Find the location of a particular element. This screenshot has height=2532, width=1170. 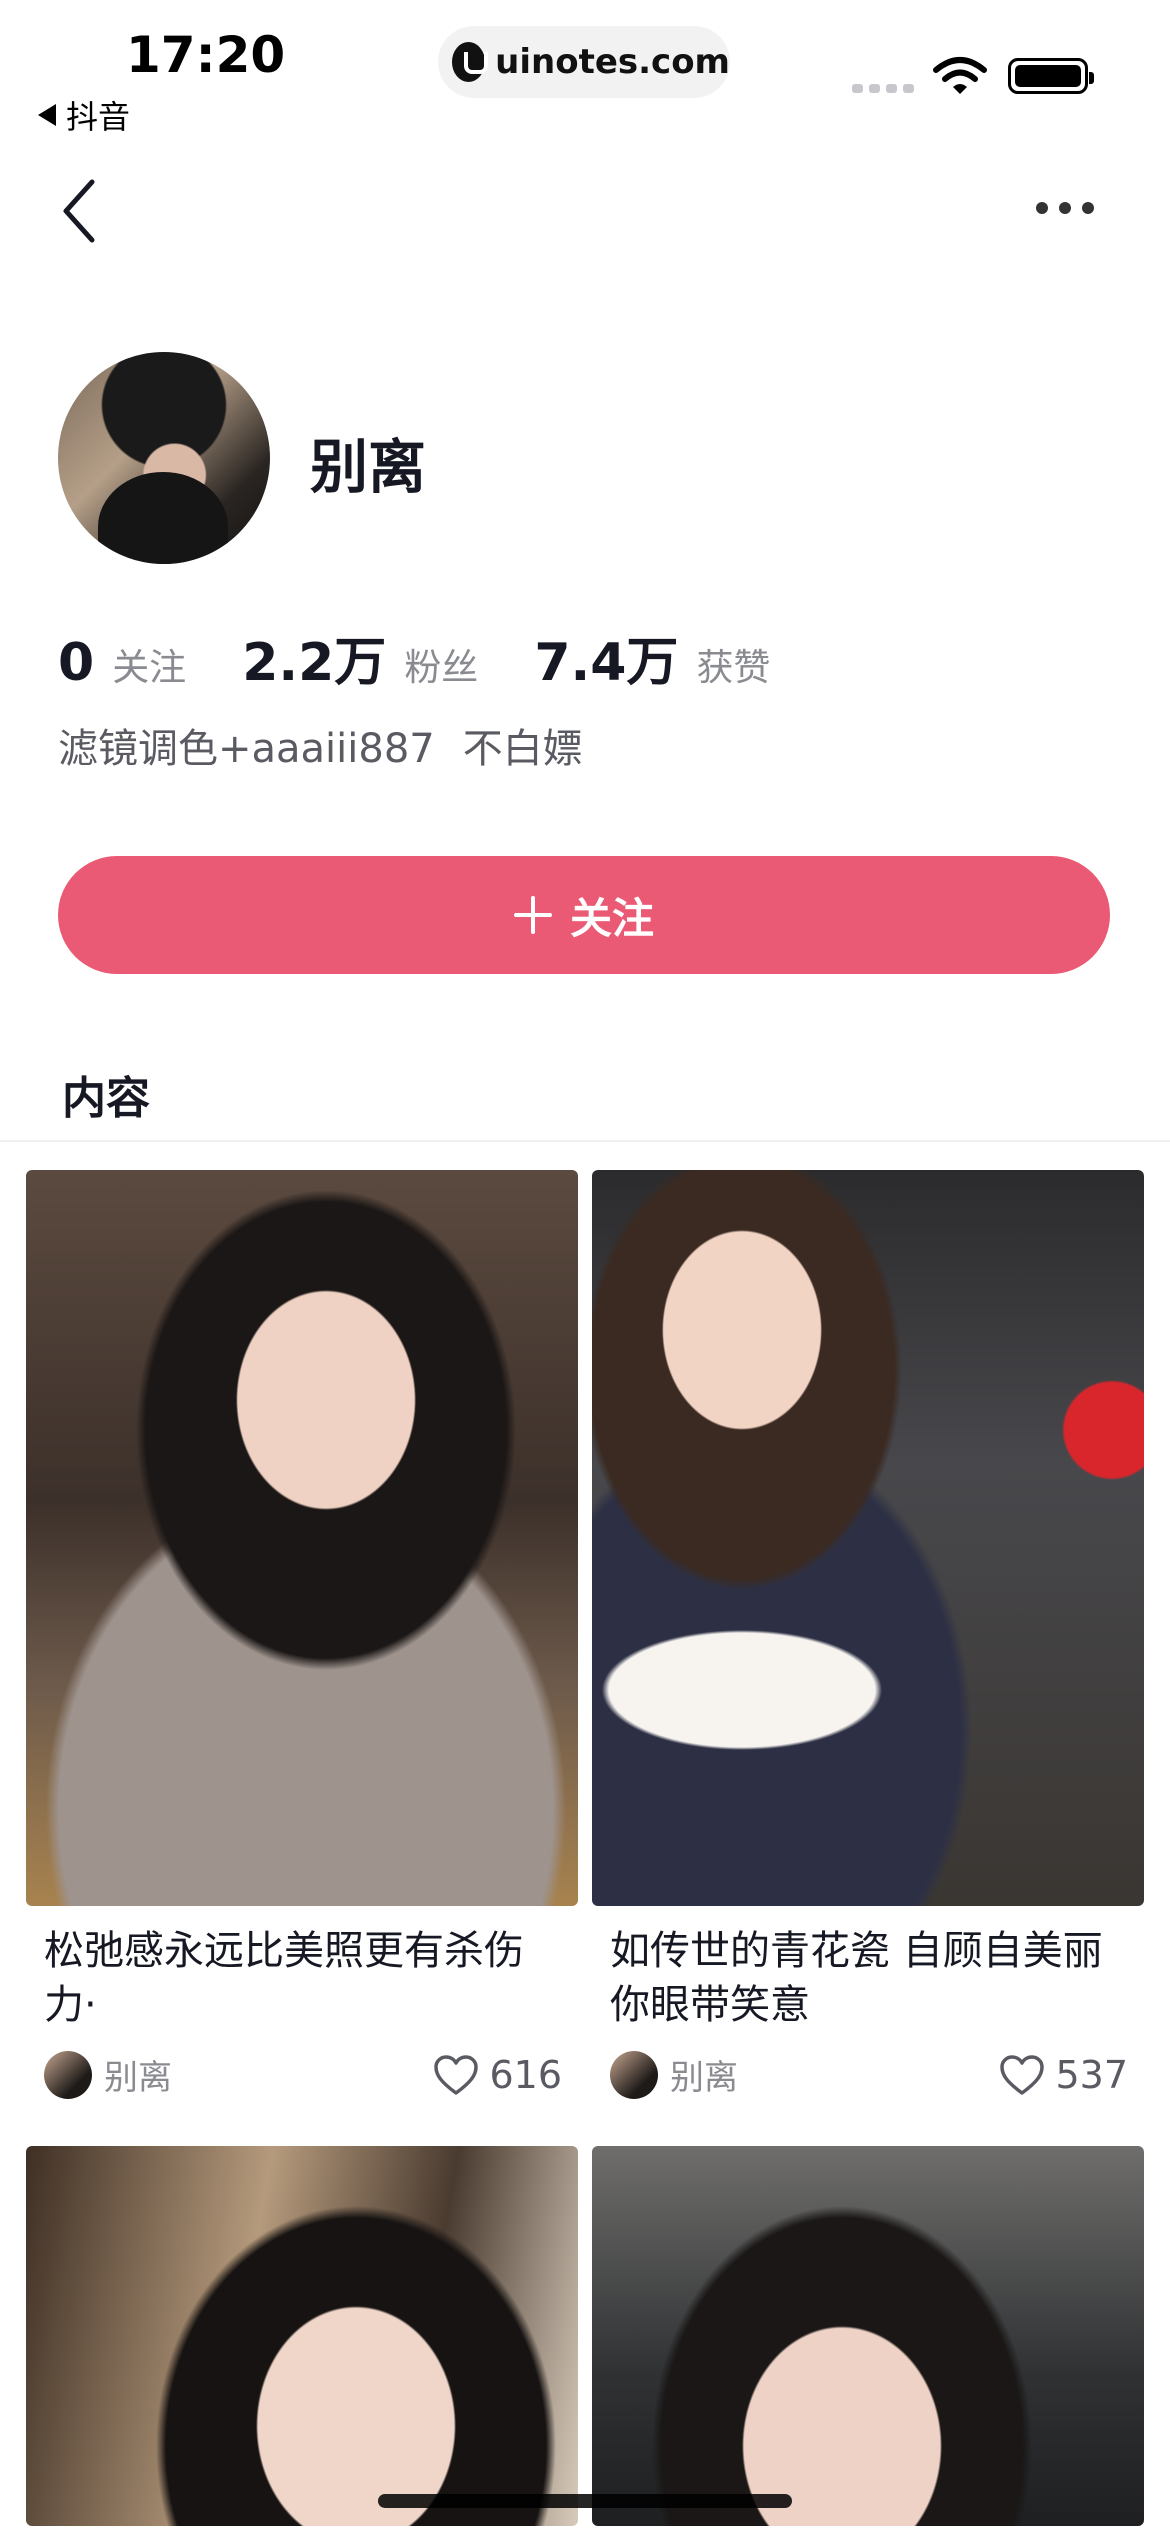

more-icon is located at coordinates (1068, 208).